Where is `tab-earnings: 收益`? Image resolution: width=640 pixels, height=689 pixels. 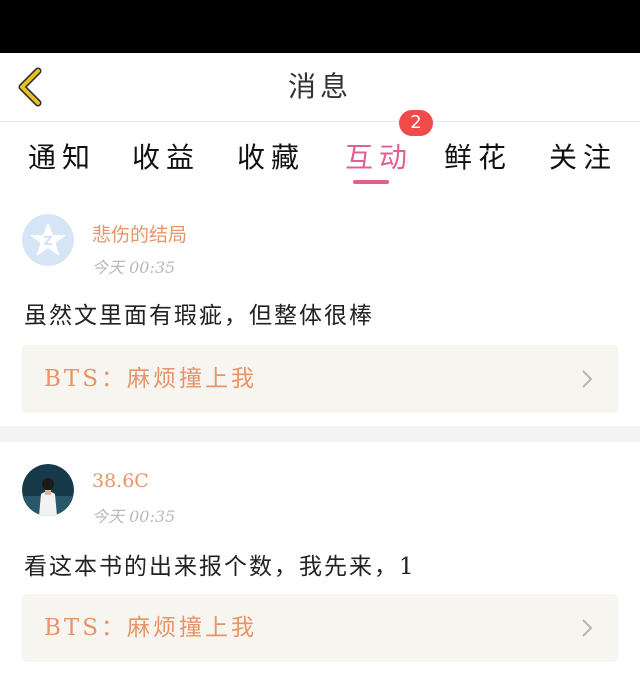
tab-earnings: 收益 is located at coordinates (166, 156).